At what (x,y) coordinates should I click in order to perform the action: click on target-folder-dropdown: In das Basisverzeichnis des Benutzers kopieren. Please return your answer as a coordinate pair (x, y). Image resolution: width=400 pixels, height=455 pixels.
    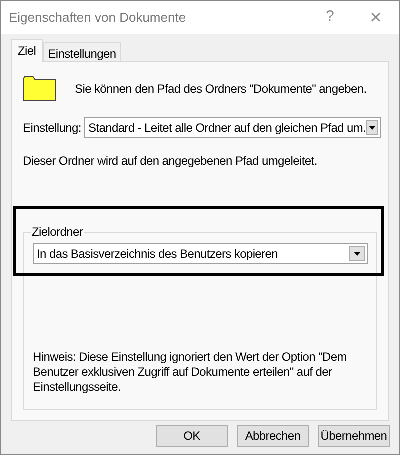
    Looking at the image, I should click on (200, 253).